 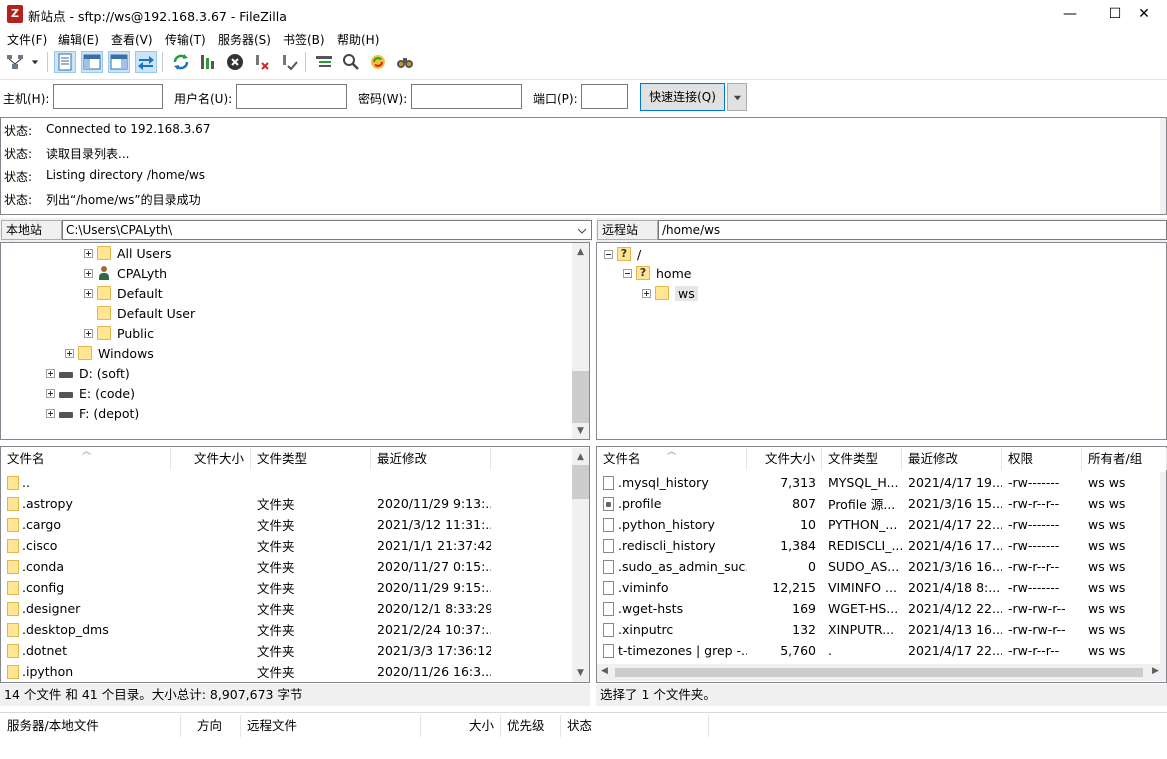 What do you see at coordinates (378, 62) in the screenshot?
I see `directory-compare-button` at bounding box center [378, 62].